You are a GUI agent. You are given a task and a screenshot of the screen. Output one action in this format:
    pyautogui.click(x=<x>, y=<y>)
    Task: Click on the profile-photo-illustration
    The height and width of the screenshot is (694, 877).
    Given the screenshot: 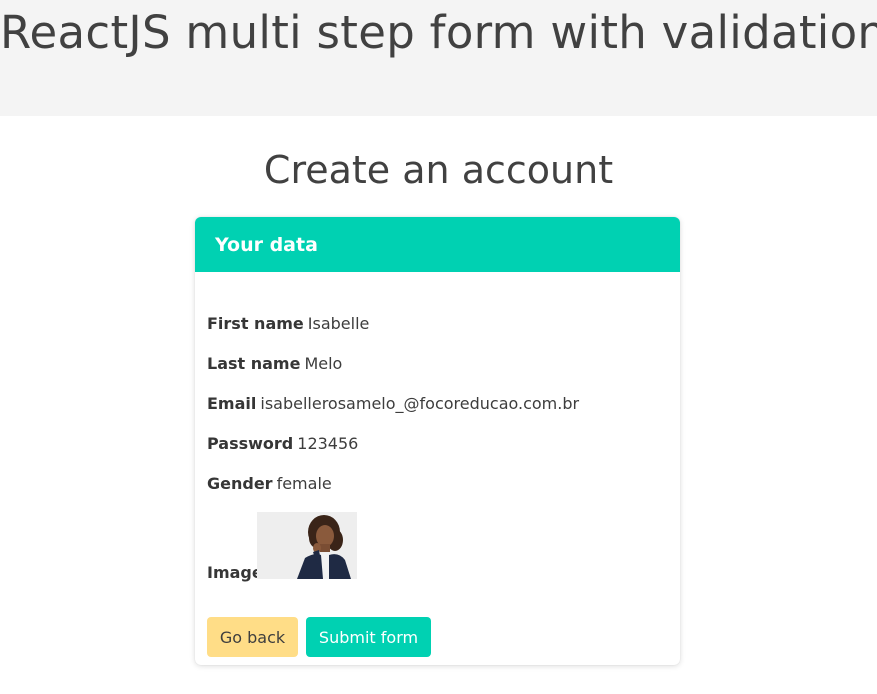 What is the action you would take?
    pyautogui.click(x=307, y=545)
    